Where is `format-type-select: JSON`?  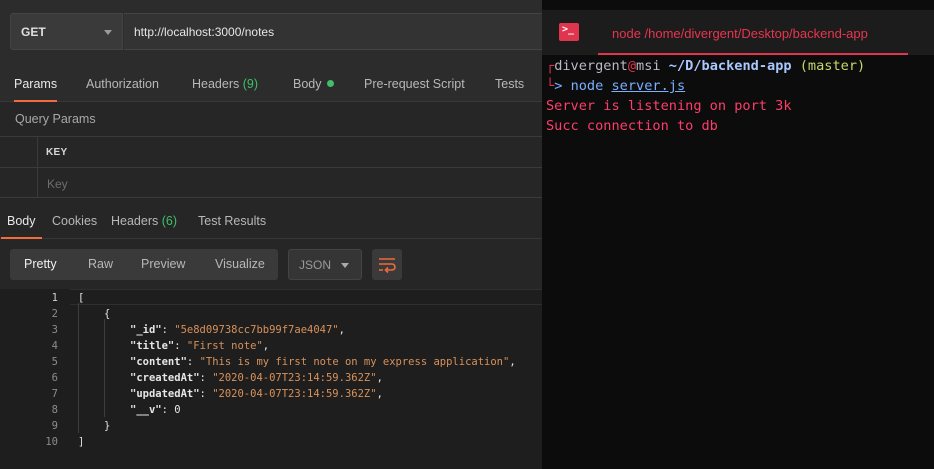
format-type-select: JSON is located at coordinates (325, 264).